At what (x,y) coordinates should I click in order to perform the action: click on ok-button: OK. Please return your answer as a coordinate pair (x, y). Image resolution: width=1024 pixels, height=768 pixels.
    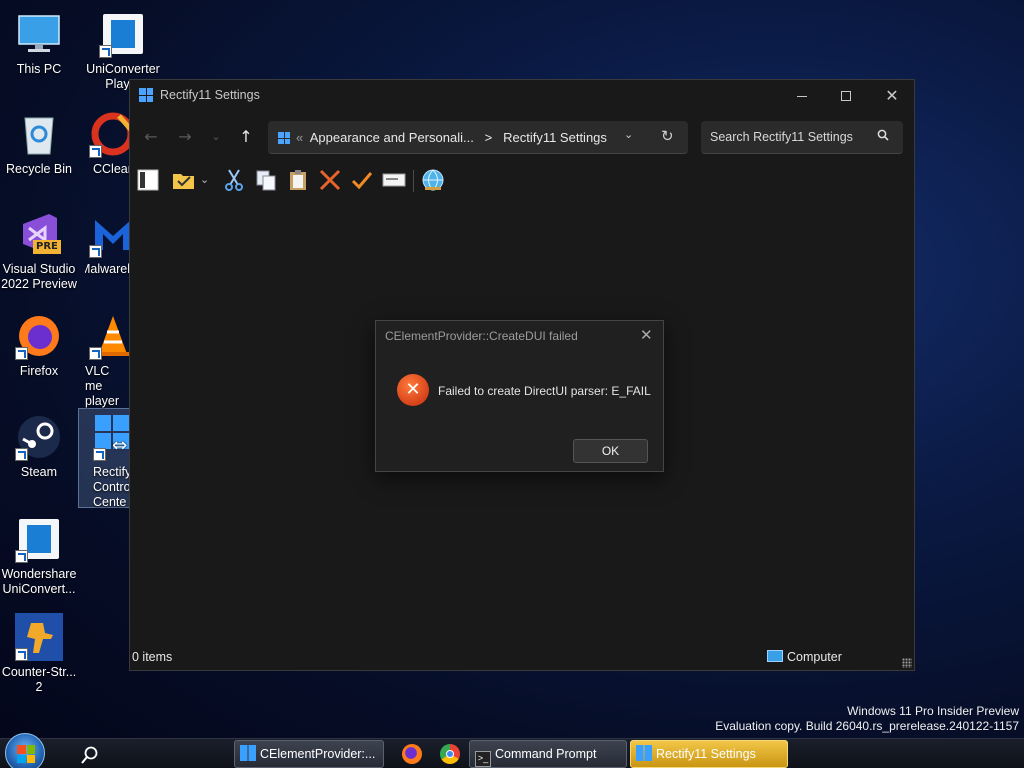
    Looking at the image, I should click on (610, 451).